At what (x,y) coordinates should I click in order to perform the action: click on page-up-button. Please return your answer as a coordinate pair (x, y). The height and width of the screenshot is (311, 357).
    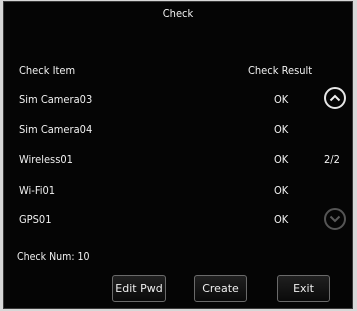
    Looking at the image, I should click on (335, 98).